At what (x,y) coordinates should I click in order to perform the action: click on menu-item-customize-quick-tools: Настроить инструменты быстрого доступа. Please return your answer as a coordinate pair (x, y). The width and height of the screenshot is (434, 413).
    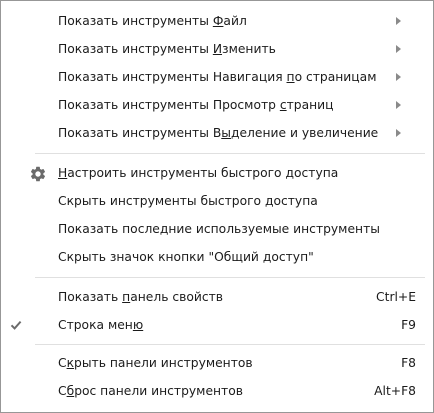
    Looking at the image, I should click on (217, 173).